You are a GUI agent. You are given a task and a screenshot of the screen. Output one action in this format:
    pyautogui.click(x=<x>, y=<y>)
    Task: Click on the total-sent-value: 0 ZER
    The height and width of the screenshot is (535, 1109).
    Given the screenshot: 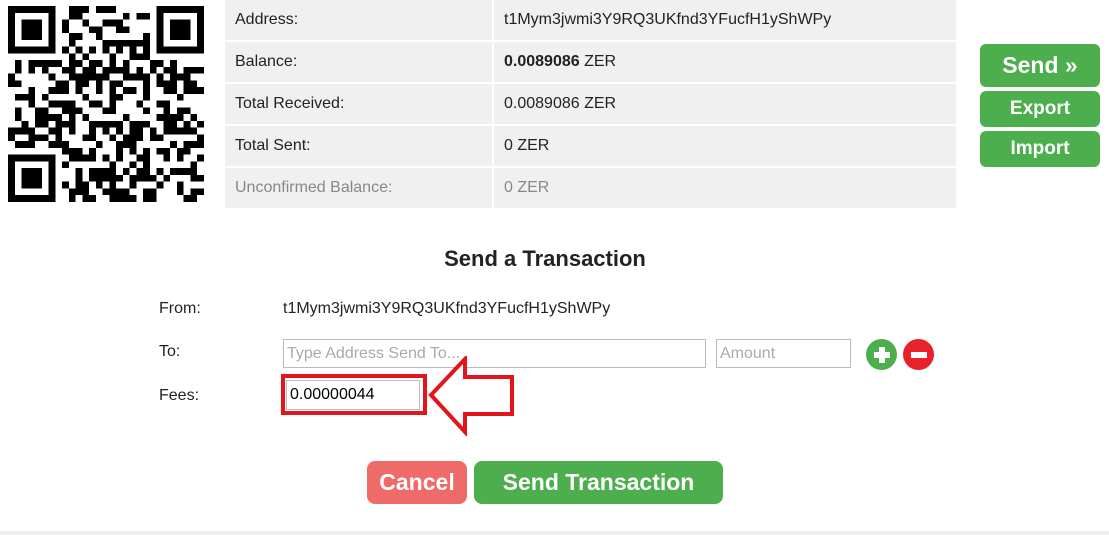 What is the action you would take?
    pyautogui.click(x=725, y=147)
    